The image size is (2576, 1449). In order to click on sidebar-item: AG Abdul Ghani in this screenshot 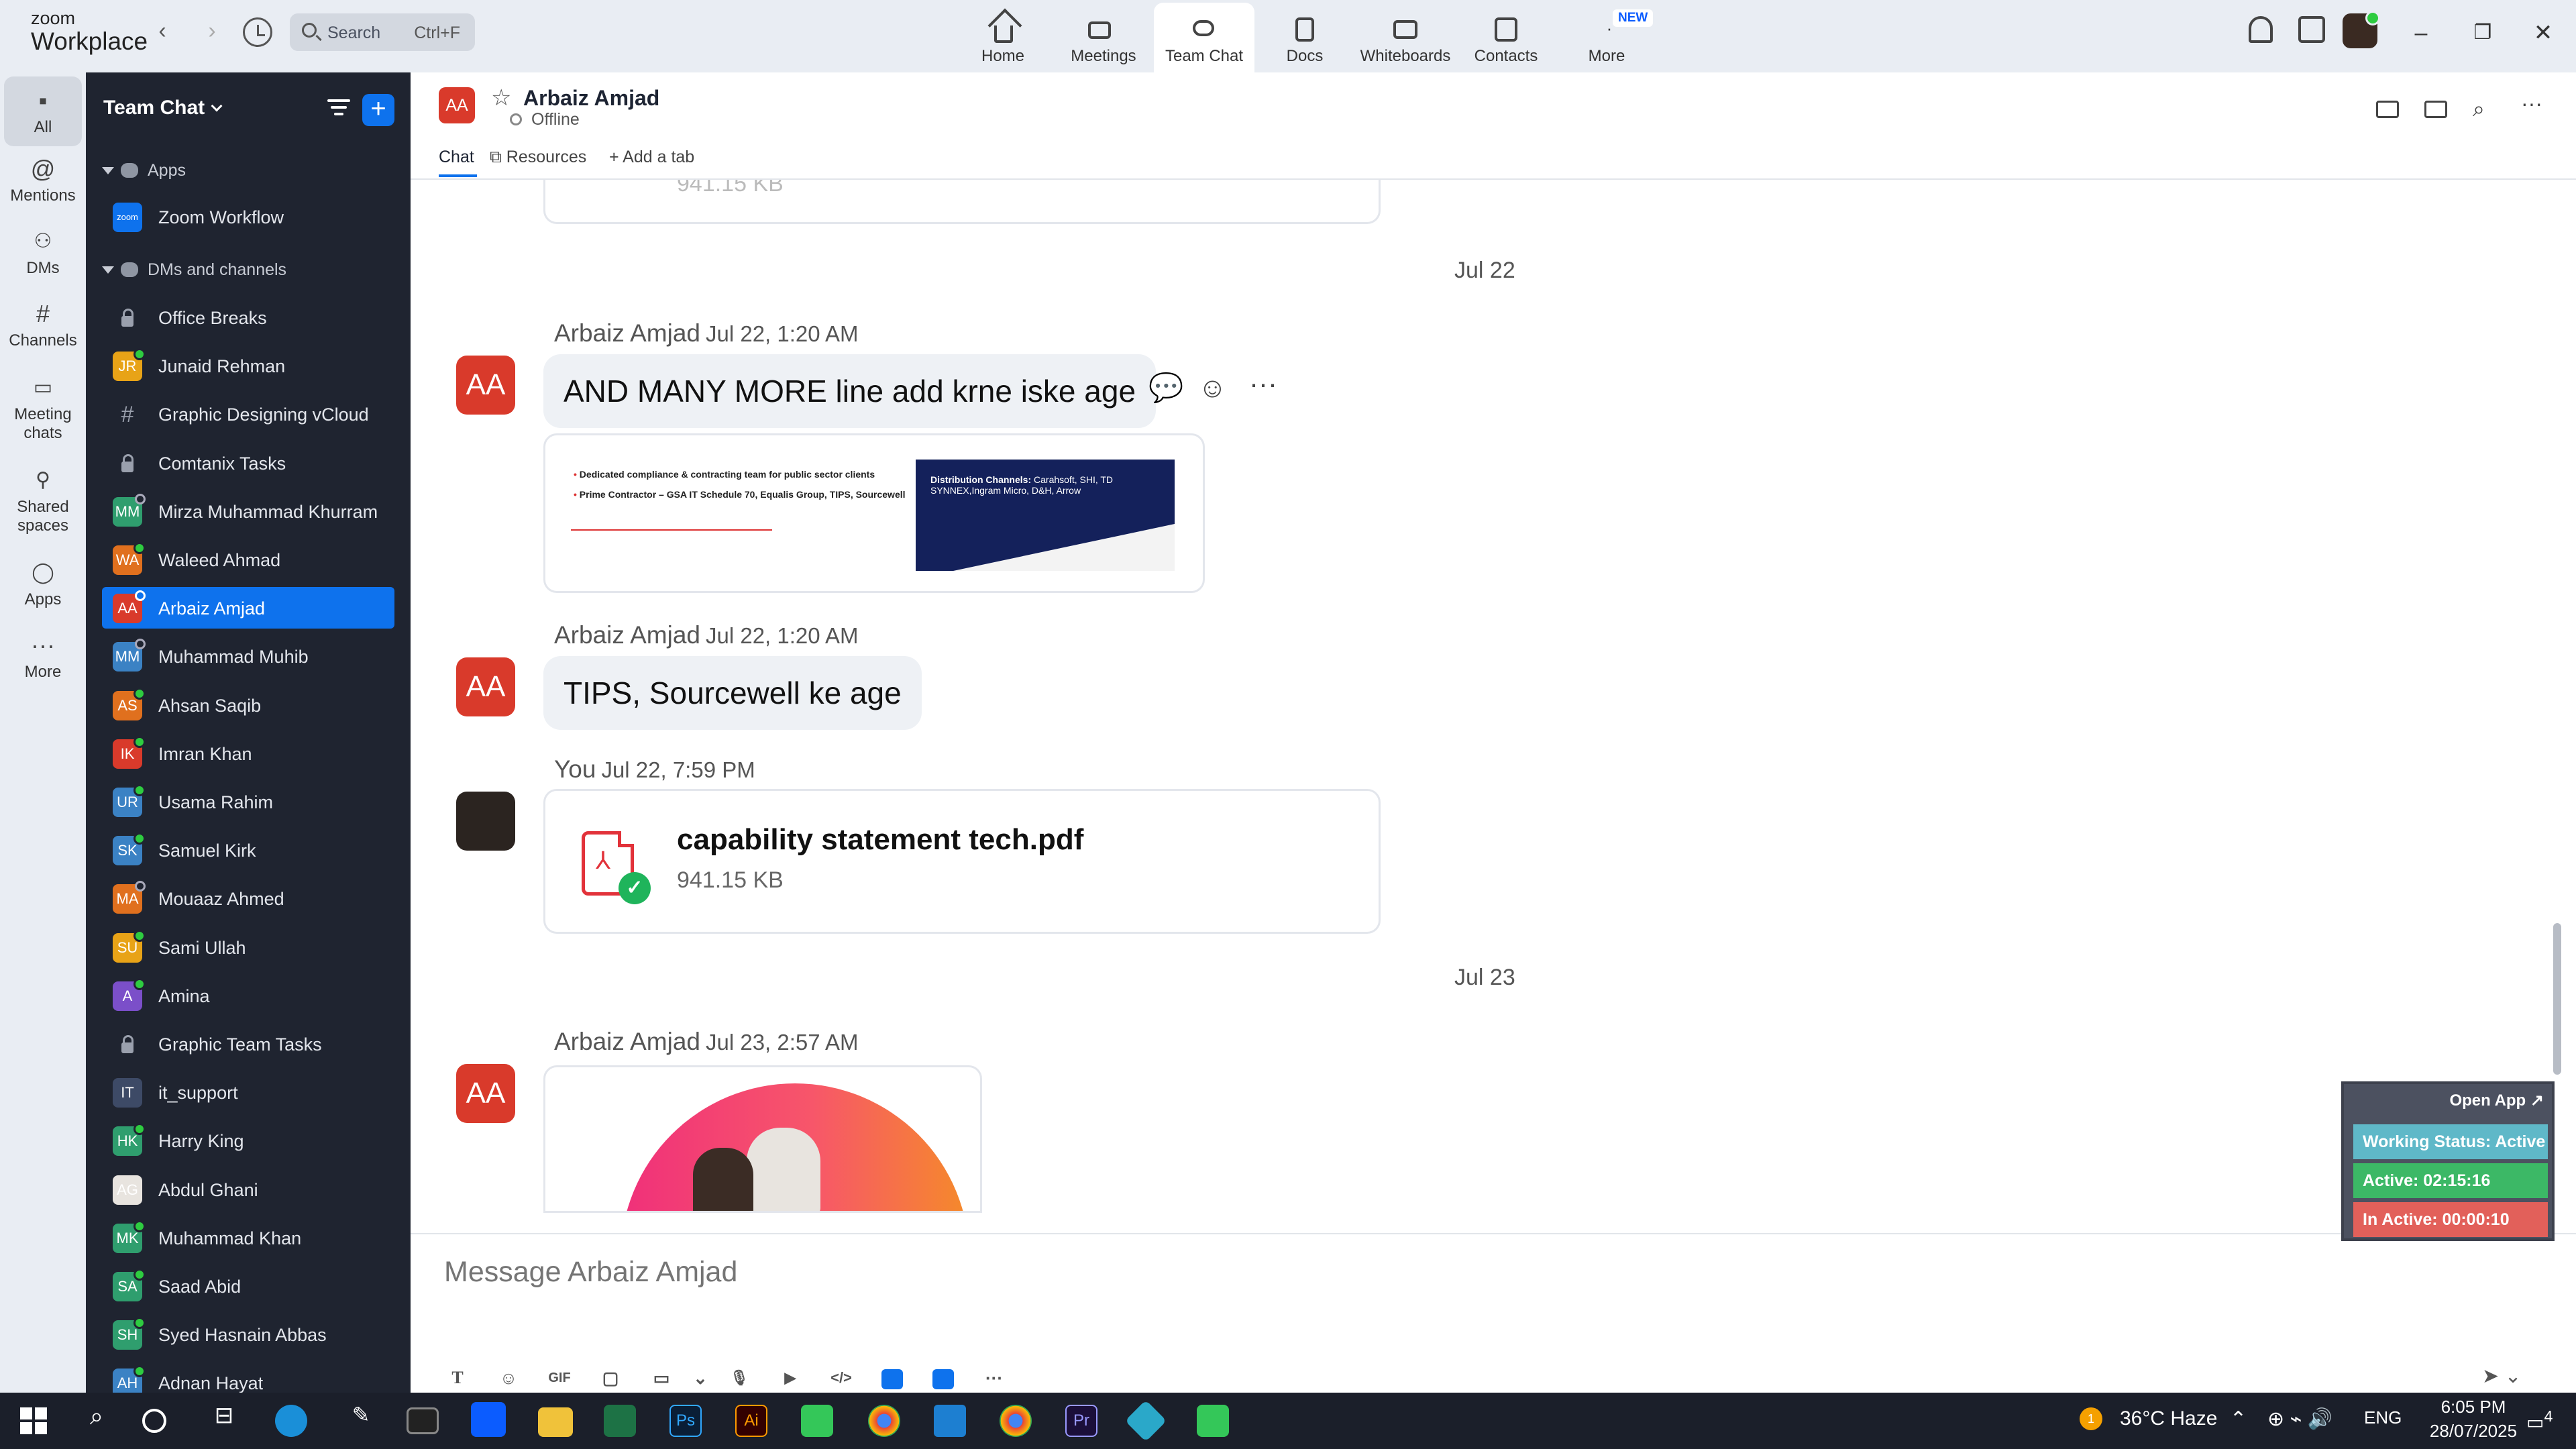, I will do `click(248, 1189)`.